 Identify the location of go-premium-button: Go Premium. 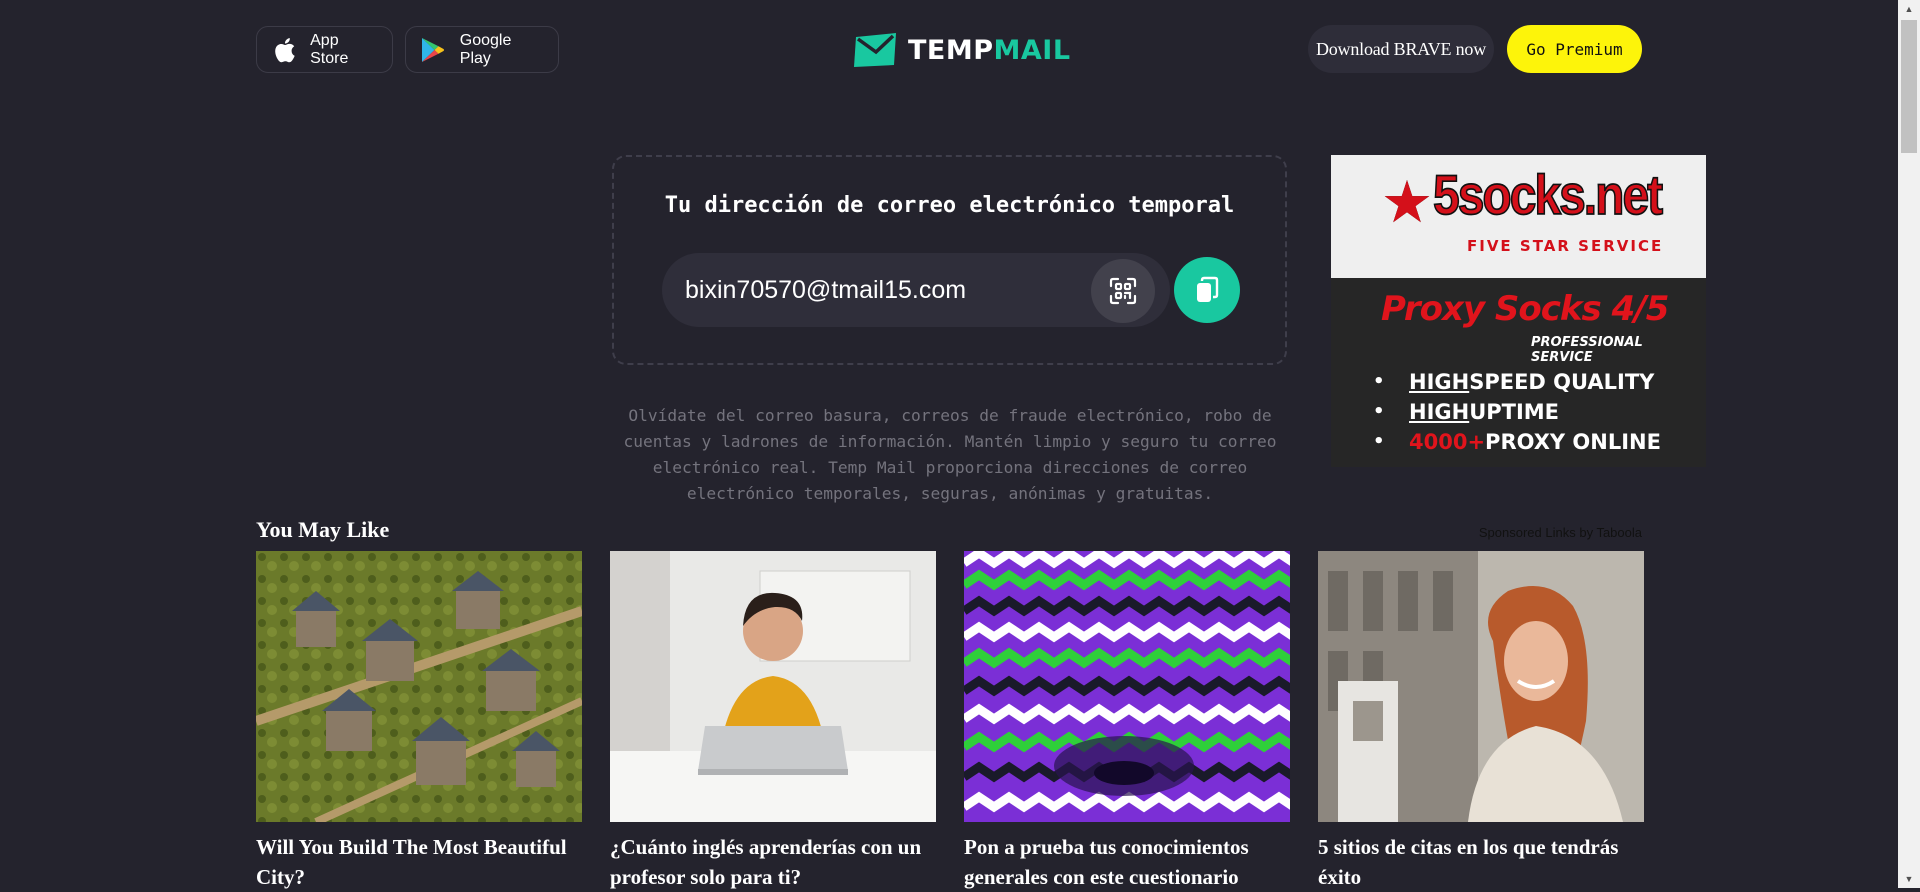
(1574, 49).